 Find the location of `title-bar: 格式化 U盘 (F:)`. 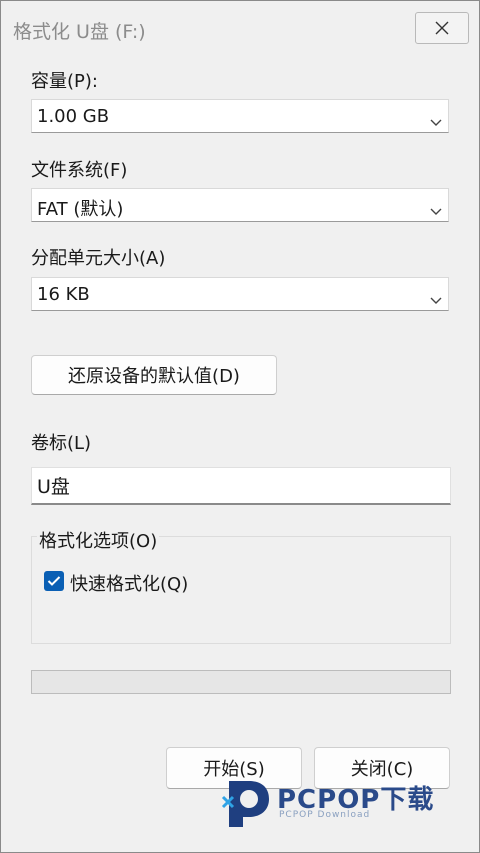

title-bar: 格式化 U盘 (F:) is located at coordinates (240, 29).